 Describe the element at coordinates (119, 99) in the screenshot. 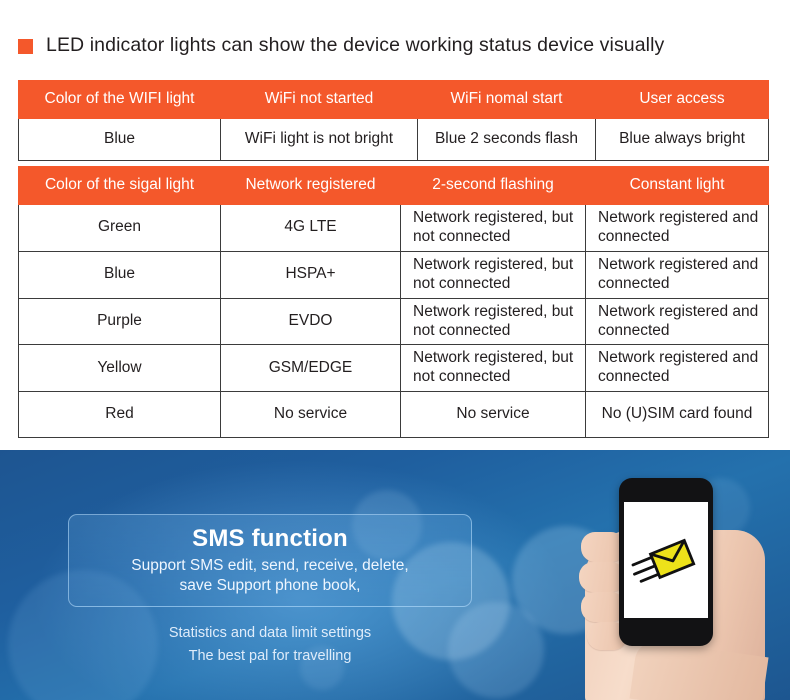

I see `column-header-wifi-color: Color of the WIFI light` at that location.